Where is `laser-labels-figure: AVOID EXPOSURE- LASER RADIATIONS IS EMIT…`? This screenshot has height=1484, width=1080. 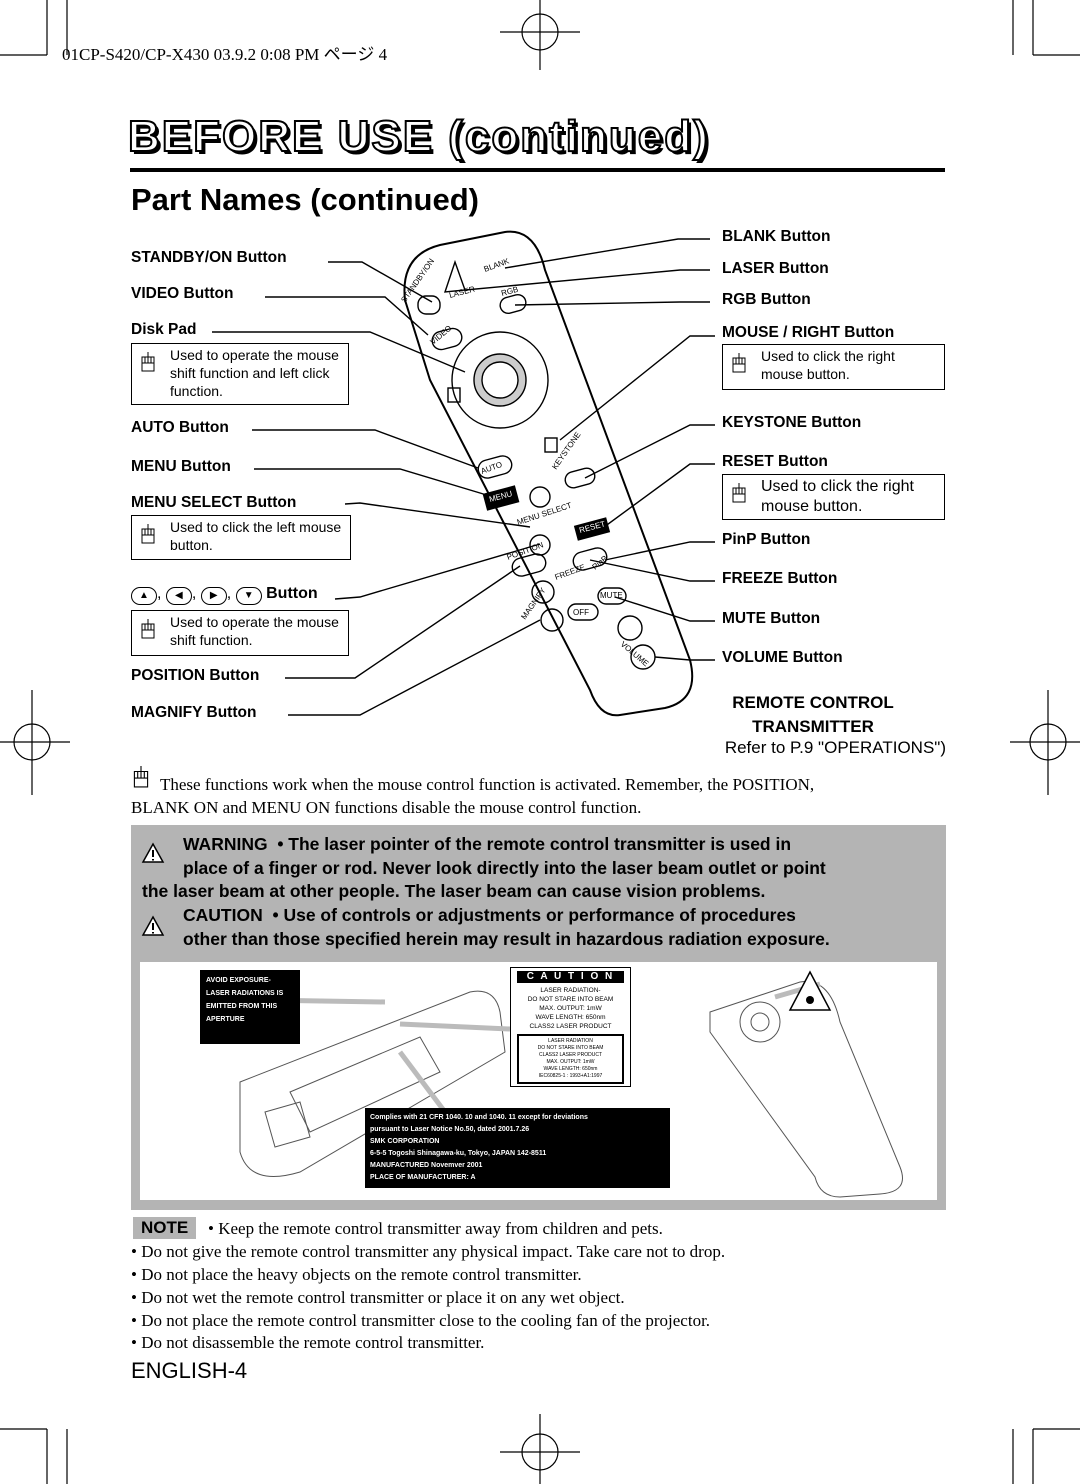
laser-labels-figure: AVOID EXPOSURE- LASER RADIATIONS IS EMIT… is located at coordinates (538, 1081).